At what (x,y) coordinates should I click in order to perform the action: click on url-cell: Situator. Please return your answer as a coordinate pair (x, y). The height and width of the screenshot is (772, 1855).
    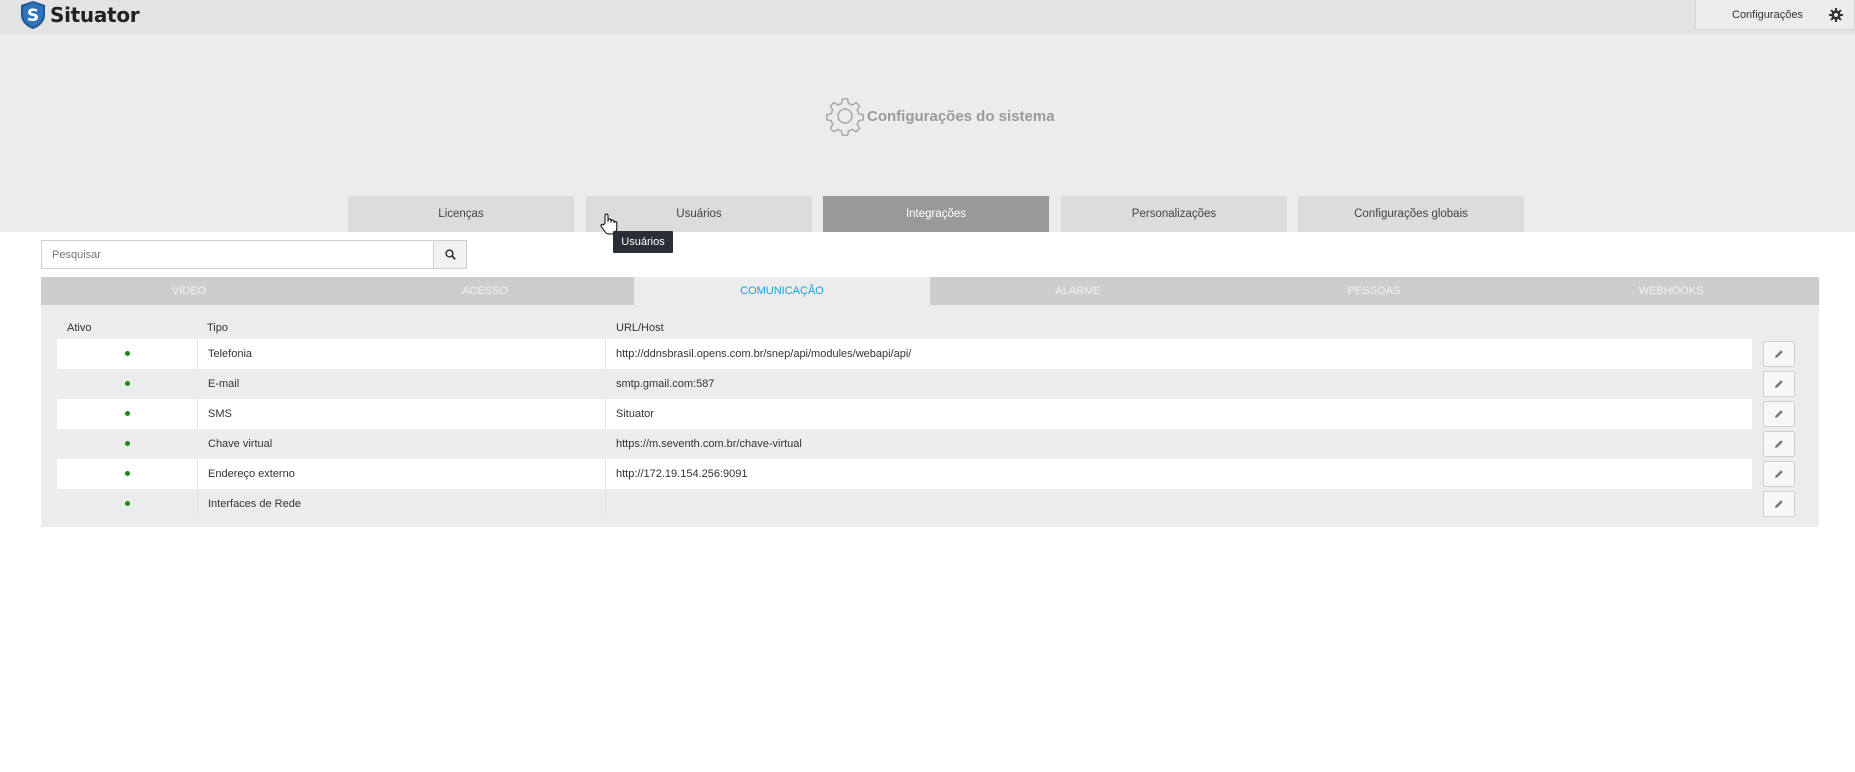
    Looking at the image, I should click on (635, 414).